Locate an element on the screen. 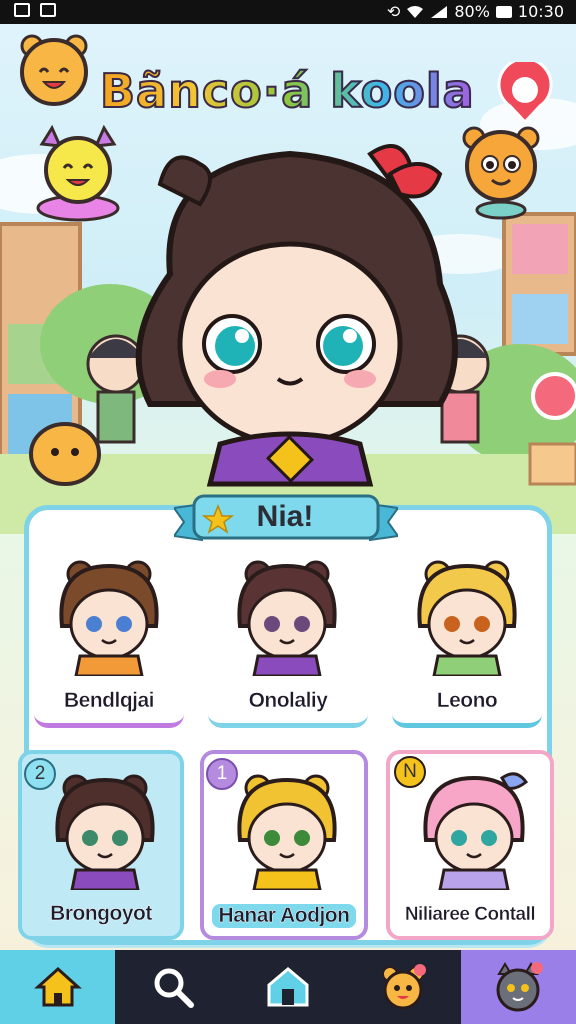 The image size is (576, 1024). profile-avatar-icon is located at coordinates (520, 987).